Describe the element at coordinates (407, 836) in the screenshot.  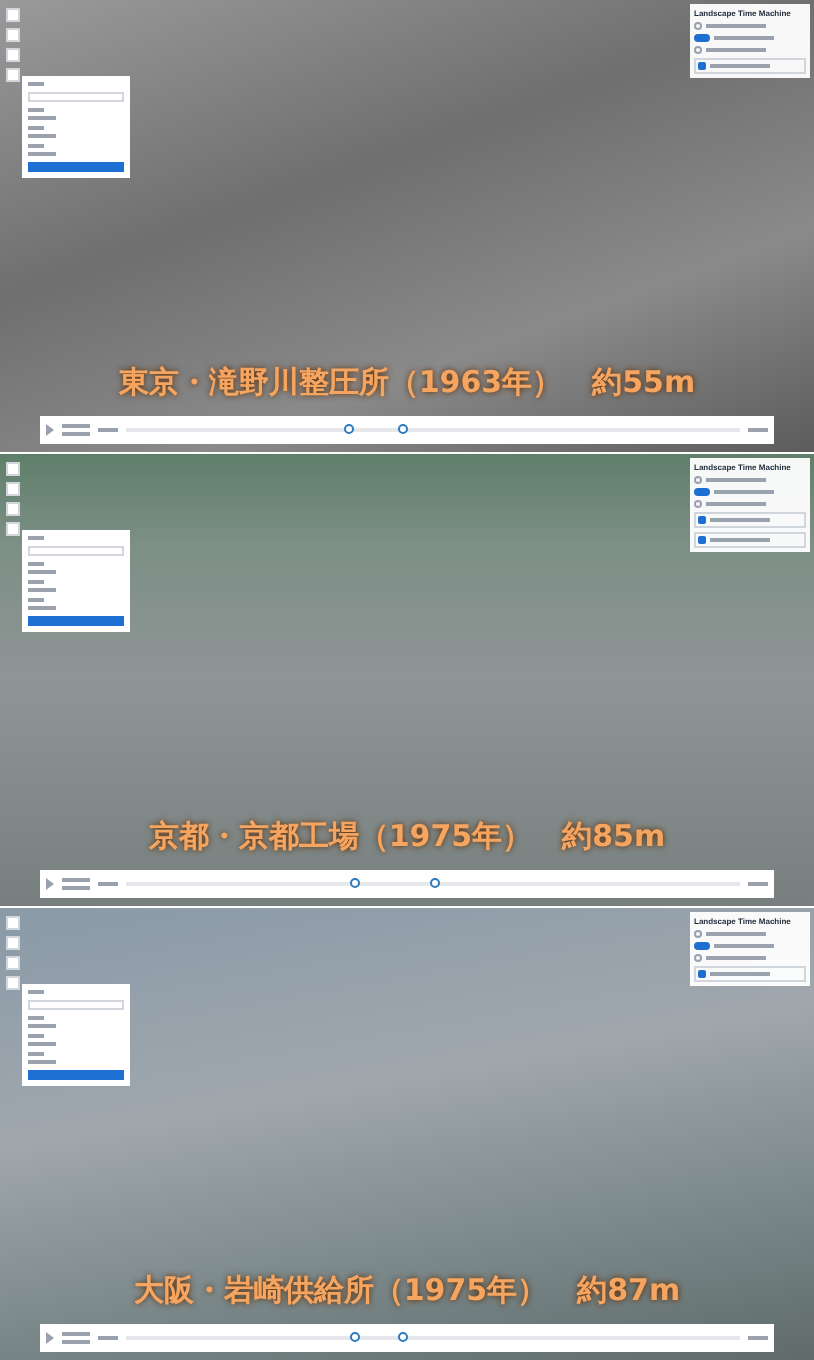
I see `photo-caption: 京都・京都工場（1975年） 約85m` at that location.